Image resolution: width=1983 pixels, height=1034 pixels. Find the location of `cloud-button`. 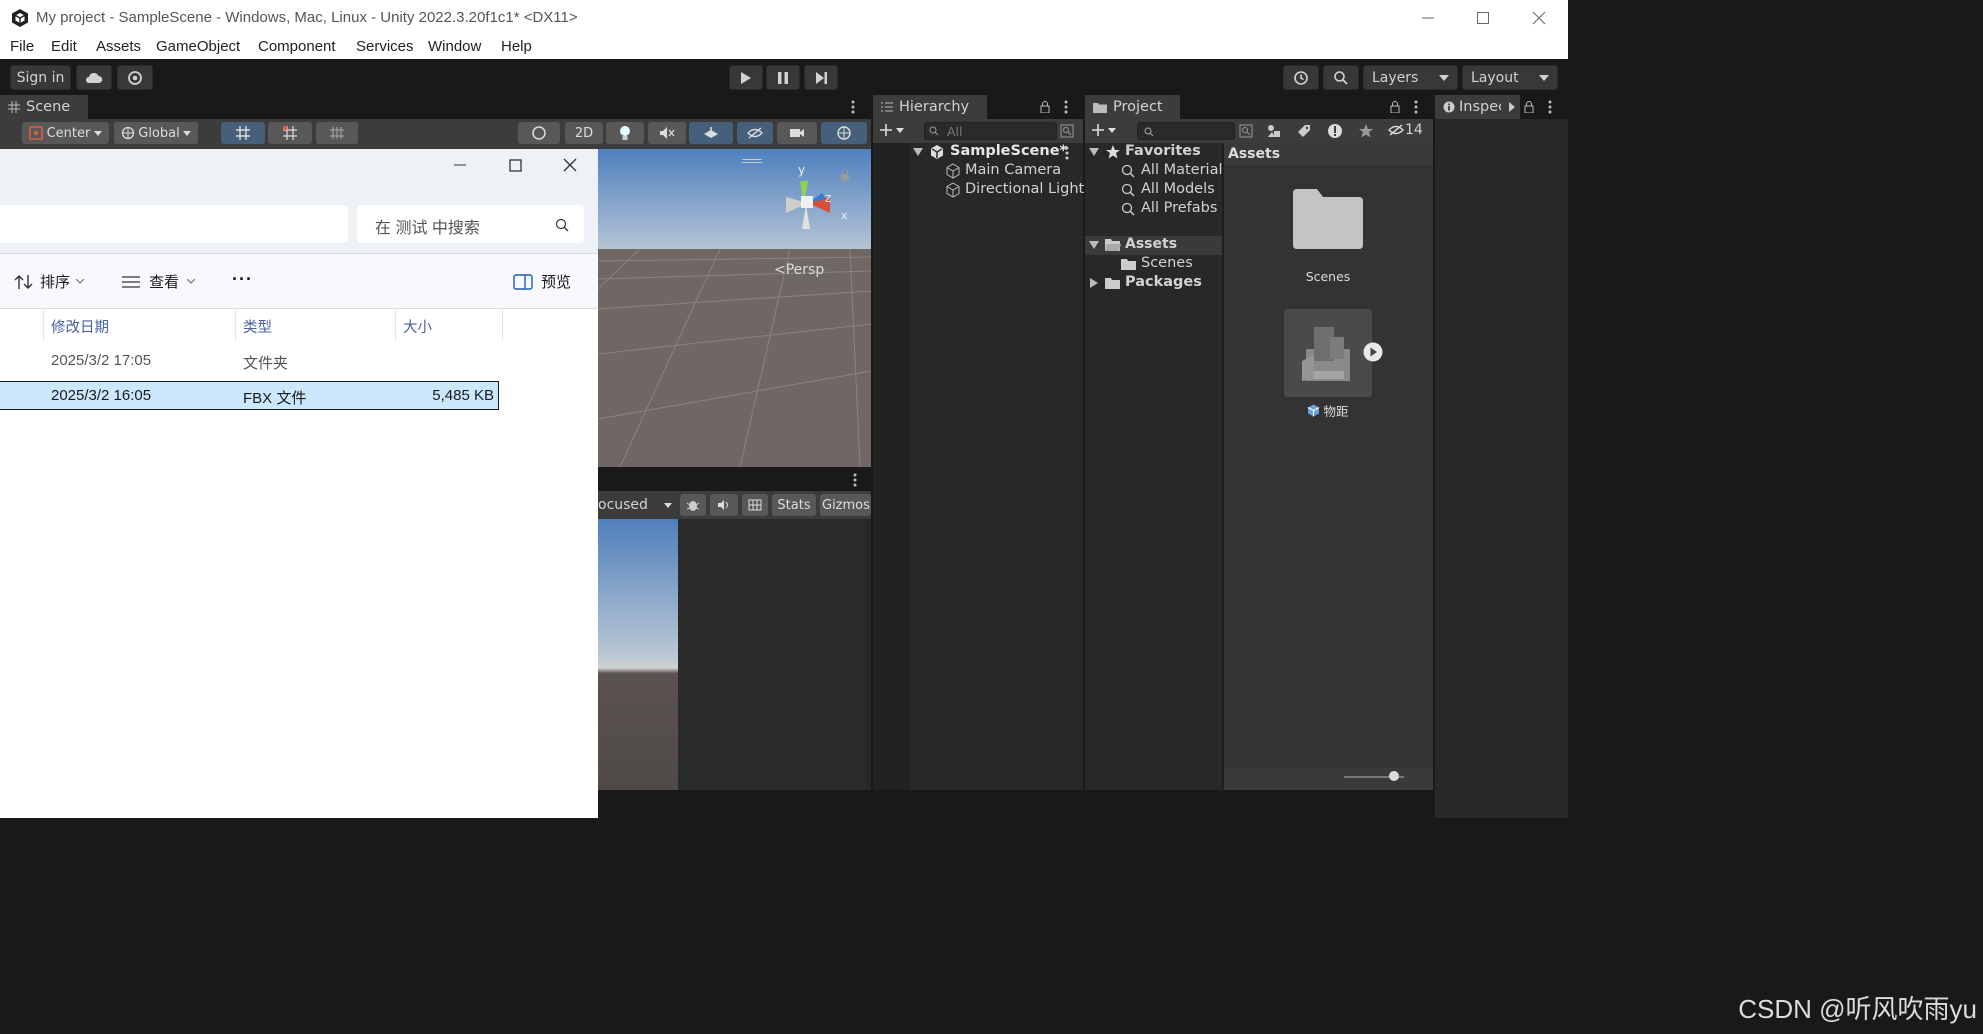

cloud-button is located at coordinates (94, 77).